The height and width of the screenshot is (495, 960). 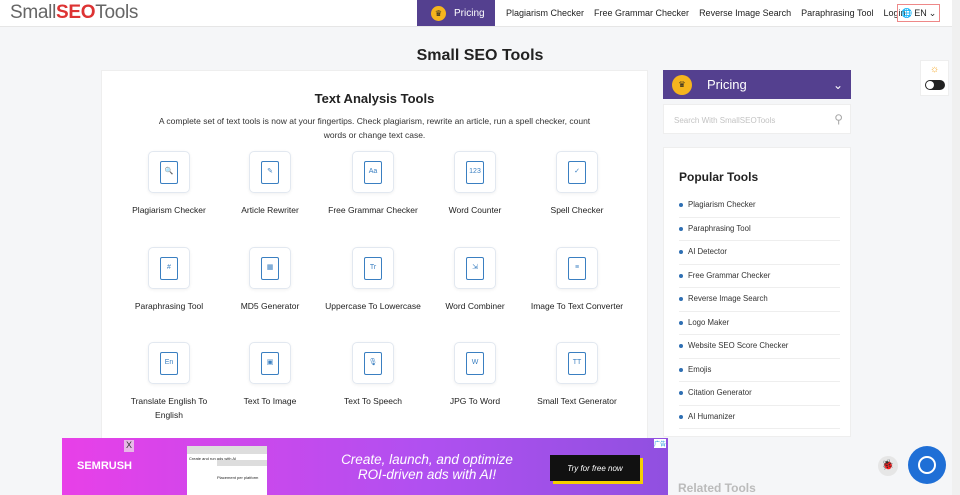 I want to click on document-icon: 🔍, so click(x=169, y=172).